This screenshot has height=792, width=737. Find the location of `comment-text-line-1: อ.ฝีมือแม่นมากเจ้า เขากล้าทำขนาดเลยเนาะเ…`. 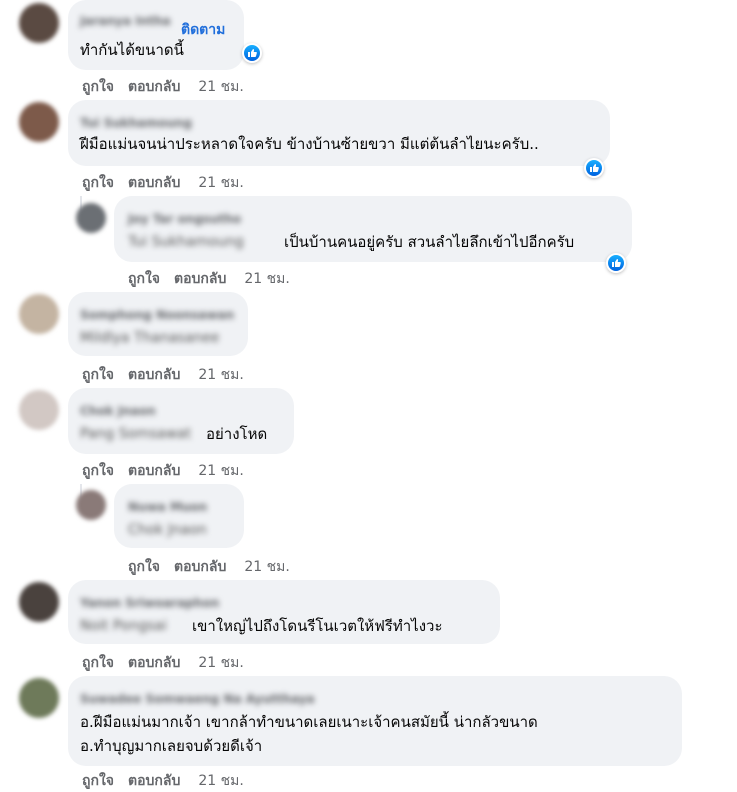

comment-text-line-1: อ.ฝีมือแม่นมากเจ้า เขากล้าทำขนาดเลยเนาะเ… is located at coordinates (309, 722).